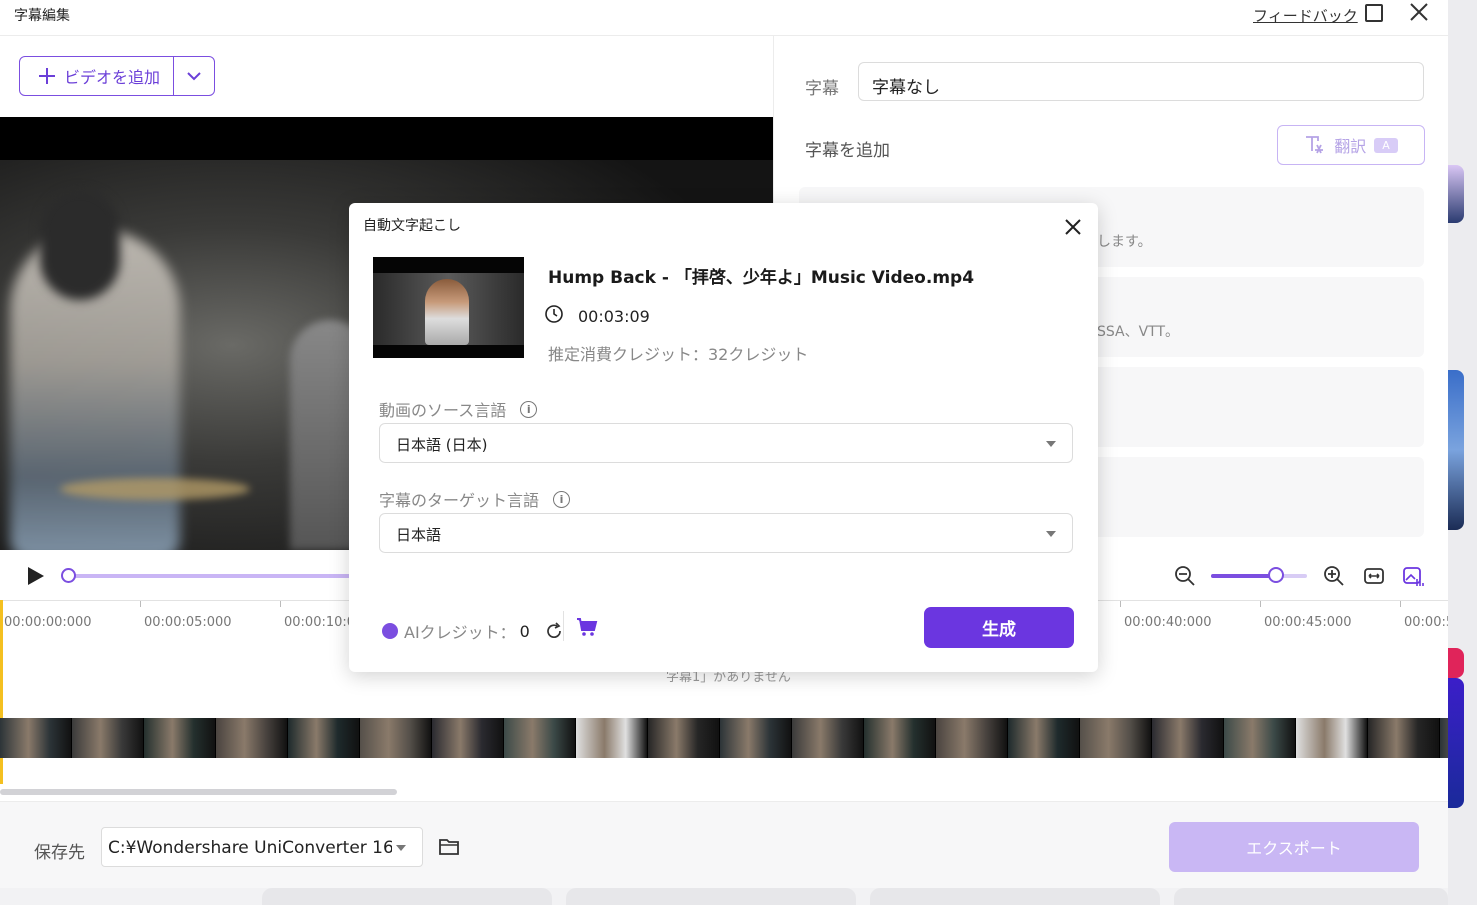 This screenshot has width=1477, height=905. Describe the element at coordinates (1386, 145) in the screenshot. I see `ai-badge: A` at that location.